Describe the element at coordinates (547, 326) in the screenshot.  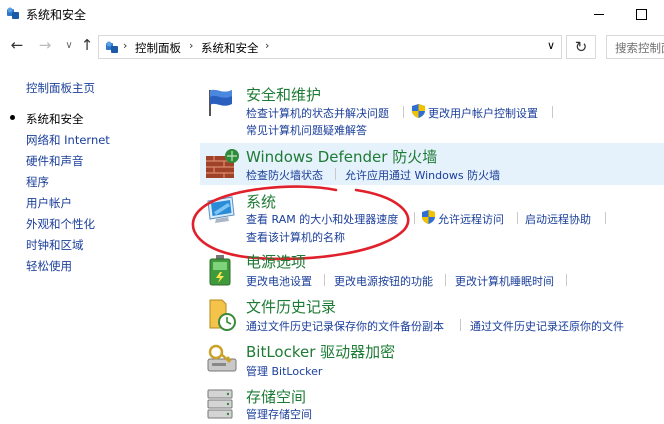
I see `link-restore-files: 通过文件历史记录还原你的文件` at that location.